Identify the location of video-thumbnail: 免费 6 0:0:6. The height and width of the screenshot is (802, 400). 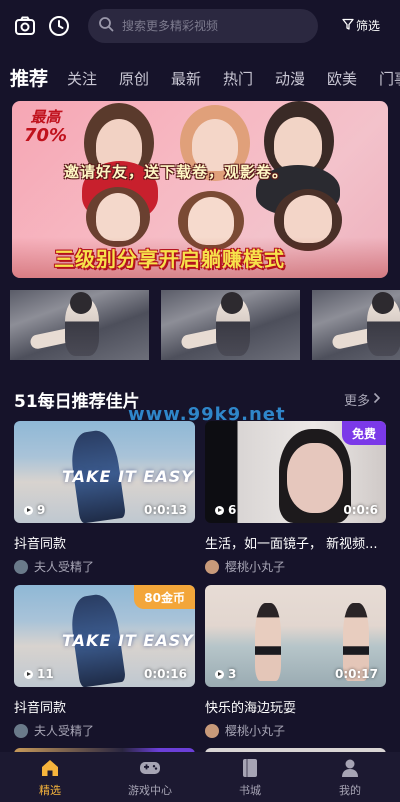
(295, 472).